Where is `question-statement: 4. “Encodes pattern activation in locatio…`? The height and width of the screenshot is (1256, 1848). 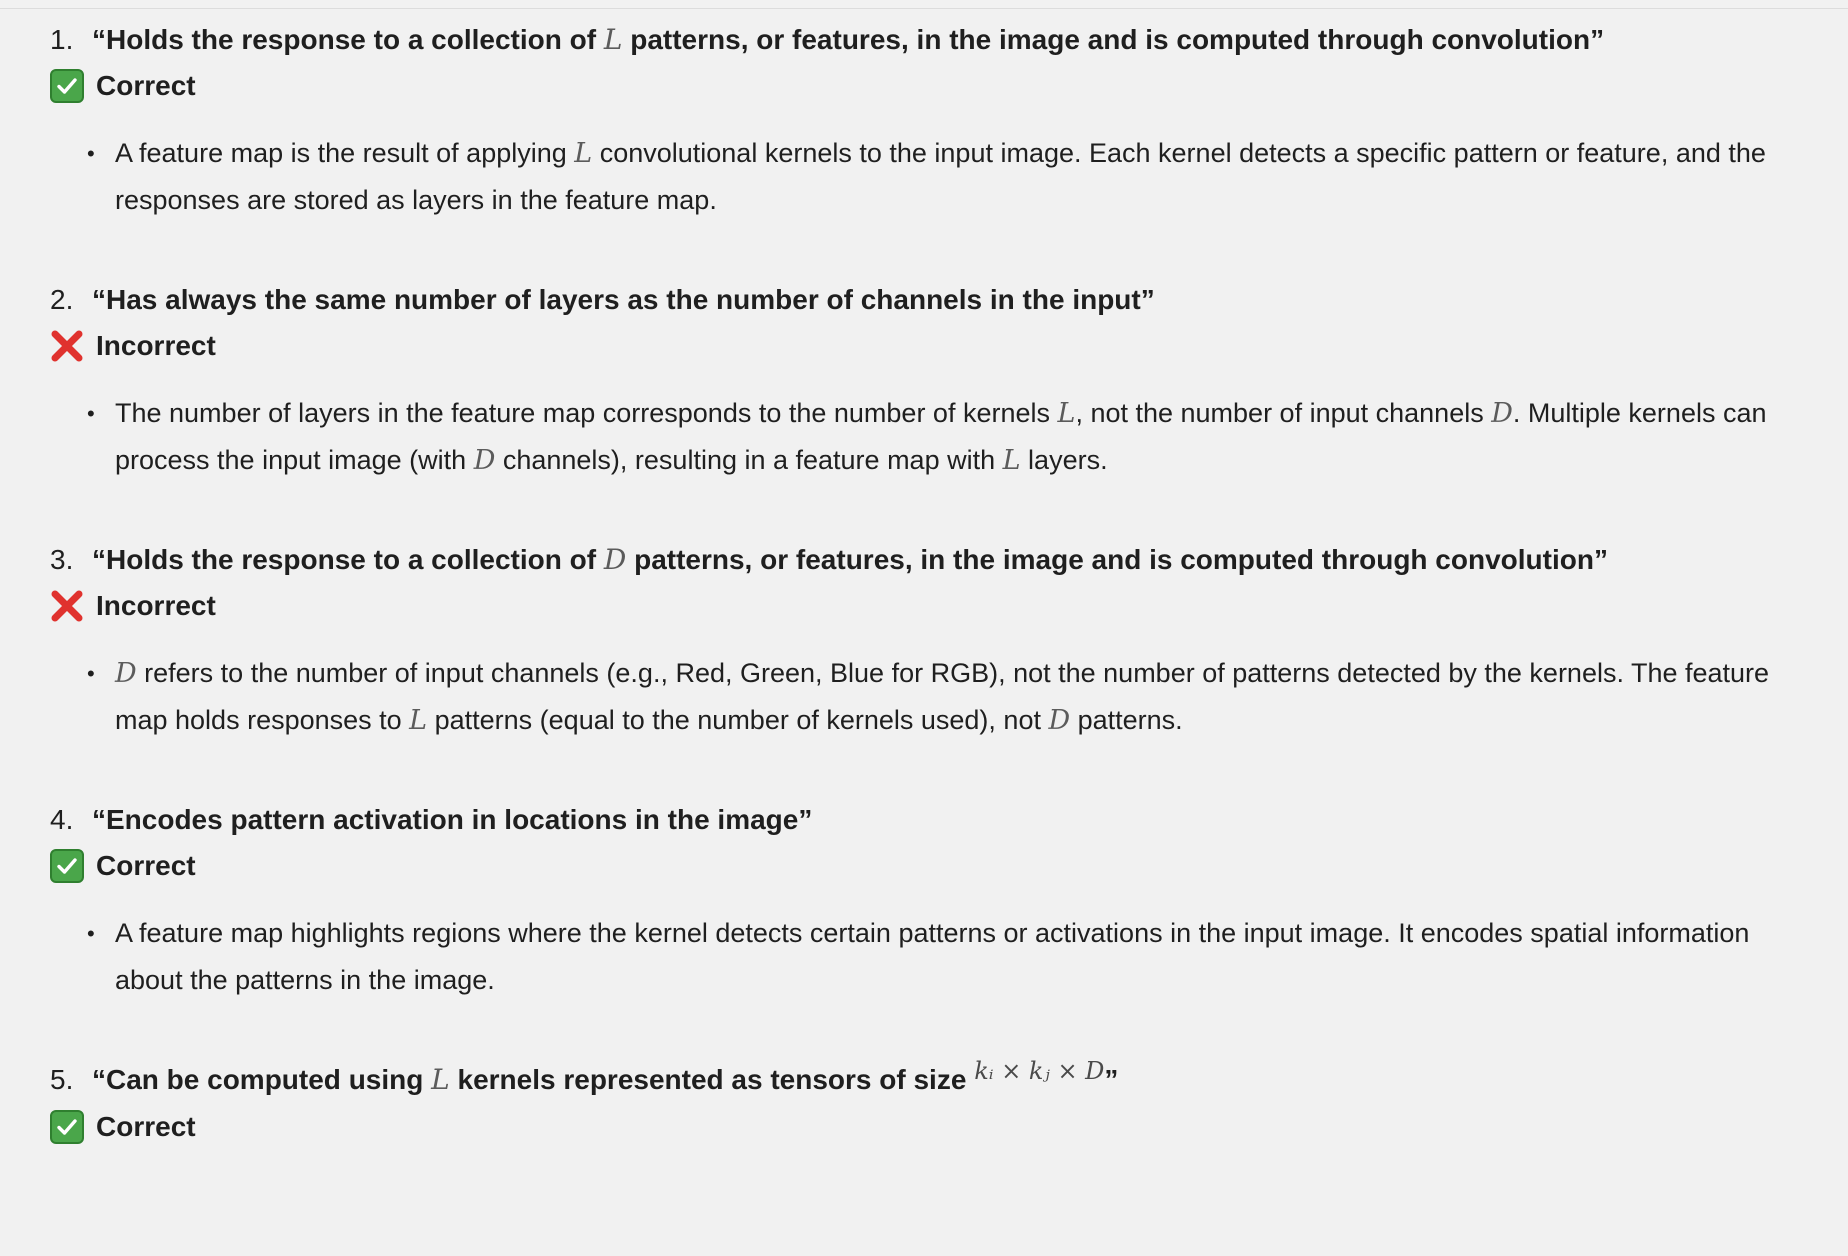
question-statement: 4. “Encodes pattern activation in locatio… is located at coordinates (930, 820).